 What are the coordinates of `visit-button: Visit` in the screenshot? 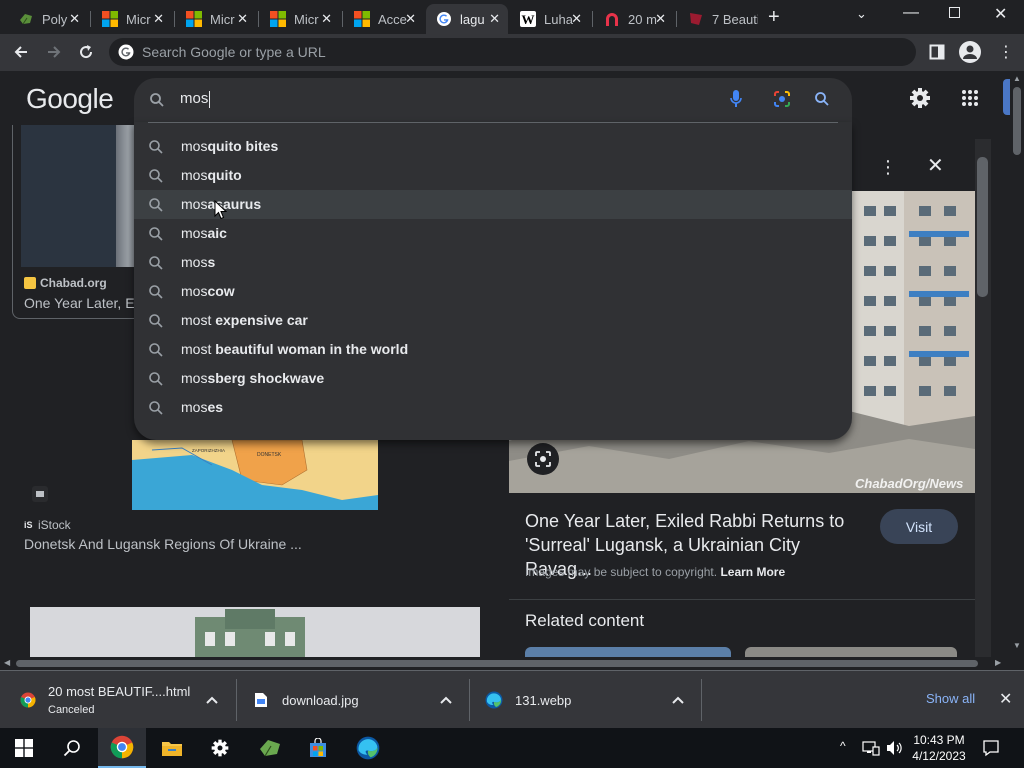 It's located at (919, 526).